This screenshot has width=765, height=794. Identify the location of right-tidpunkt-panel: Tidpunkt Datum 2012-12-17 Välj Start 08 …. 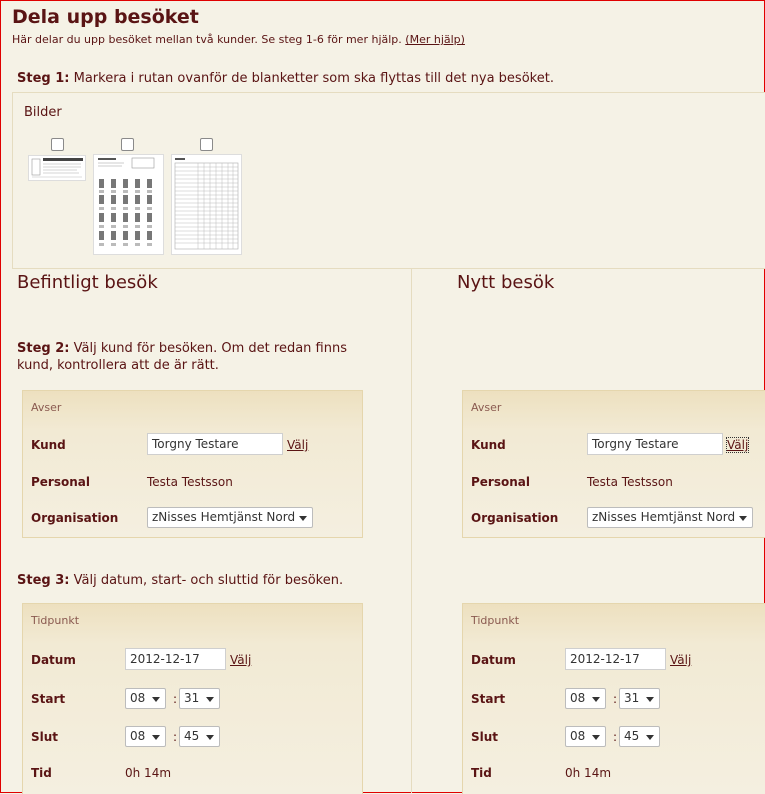
(613, 698).